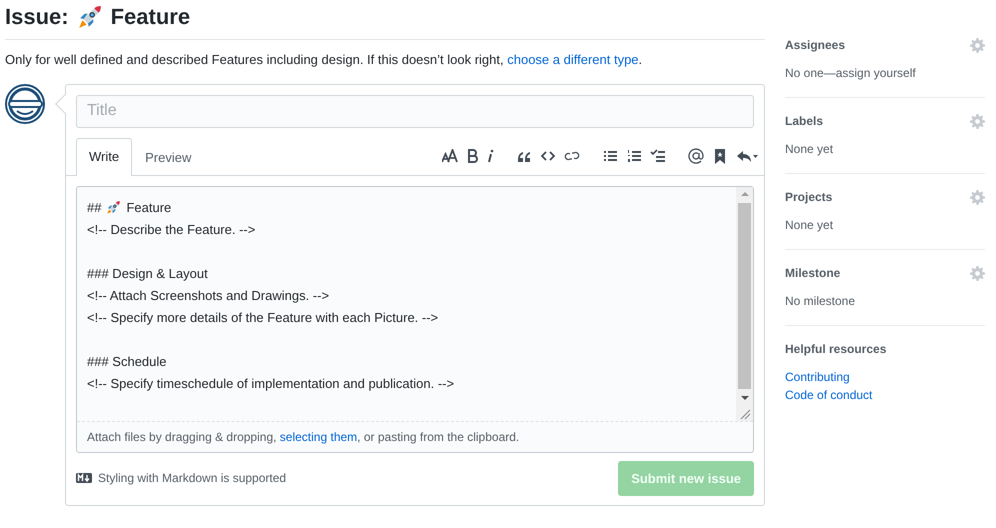 The width and height of the screenshot is (996, 528). What do you see at coordinates (696, 156) in the screenshot?
I see `mention-icon` at bounding box center [696, 156].